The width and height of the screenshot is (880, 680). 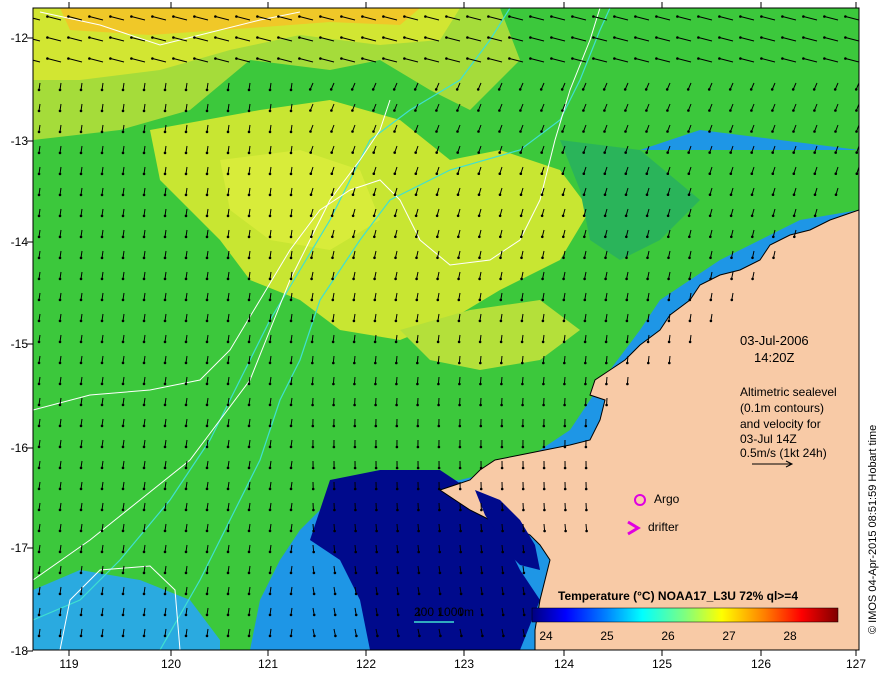 I want to click on longitude-axis: 119 120 121 122 123 124 125 126 127, so click(x=462, y=664).